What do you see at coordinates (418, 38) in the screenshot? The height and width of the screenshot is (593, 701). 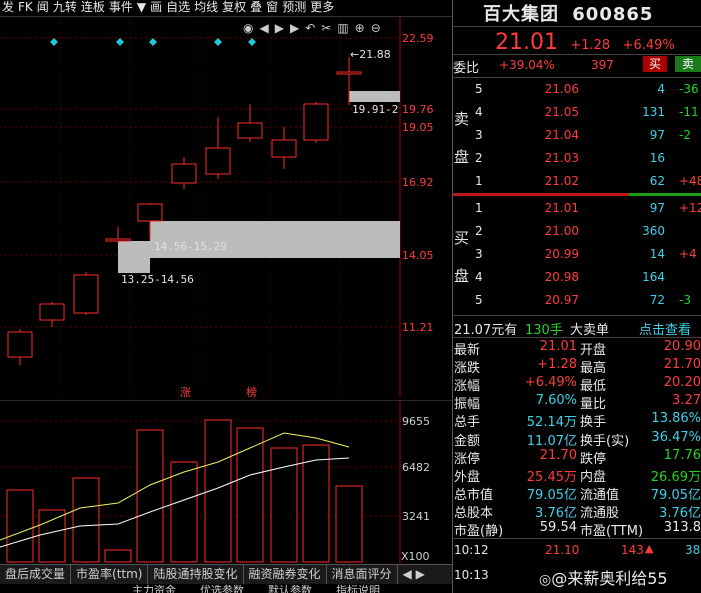 I see `y-label-0: 22.59` at bounding box center [418, 38].